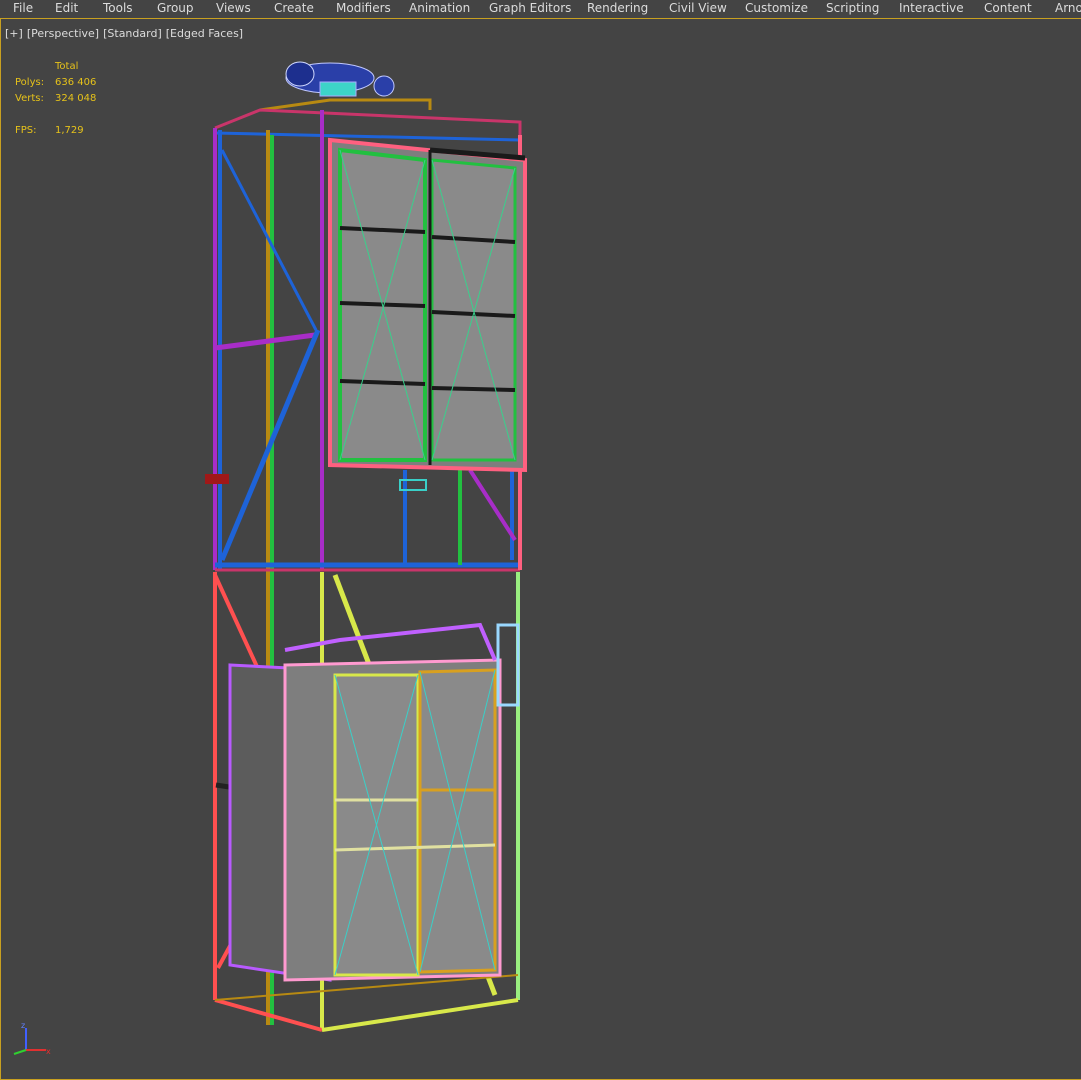 This screenshot has width=1081, height=1080. What do you see at coordinates (20, 1052) in the screenshot?
I see `y-axis-line` at bounding box center [20, 1052].